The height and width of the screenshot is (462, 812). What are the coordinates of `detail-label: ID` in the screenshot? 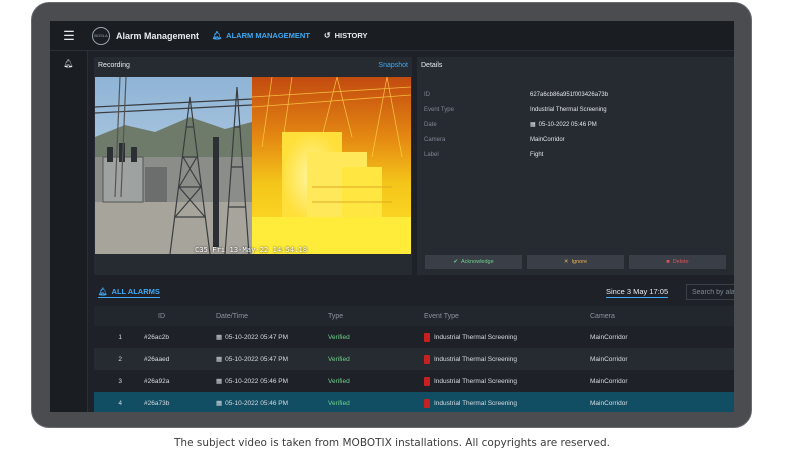 It's located at (427, 94).